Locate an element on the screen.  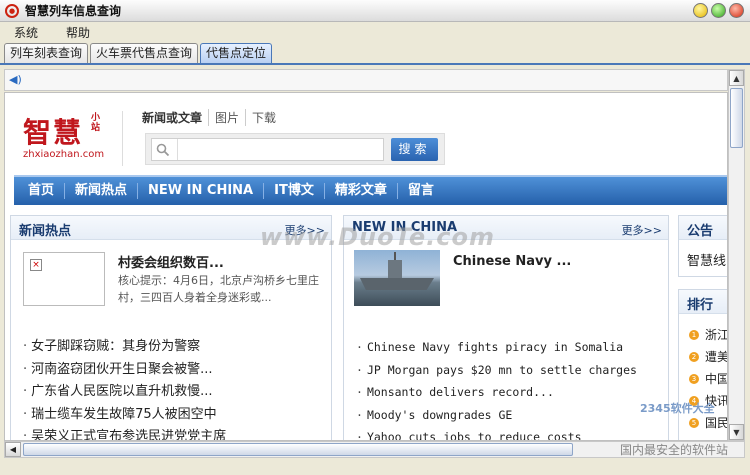
tab-strip: 列车刻表查询 火车票代售点查询 代售点定位 is located at coordinates (138, 53).